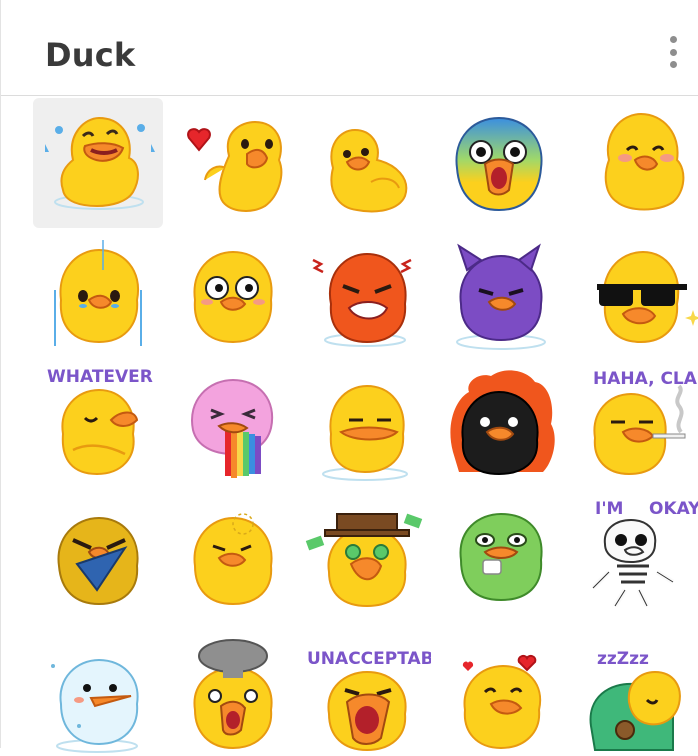 Image resolution: width=698 pixels, height=756 pixels. I want to click on crying-laughing-duck-icon, so click(100, 163).